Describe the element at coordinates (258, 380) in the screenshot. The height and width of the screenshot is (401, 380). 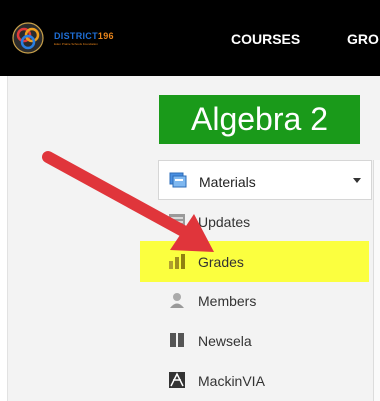
I see `menu-item-mackinvia: MackinVIA` at that location.